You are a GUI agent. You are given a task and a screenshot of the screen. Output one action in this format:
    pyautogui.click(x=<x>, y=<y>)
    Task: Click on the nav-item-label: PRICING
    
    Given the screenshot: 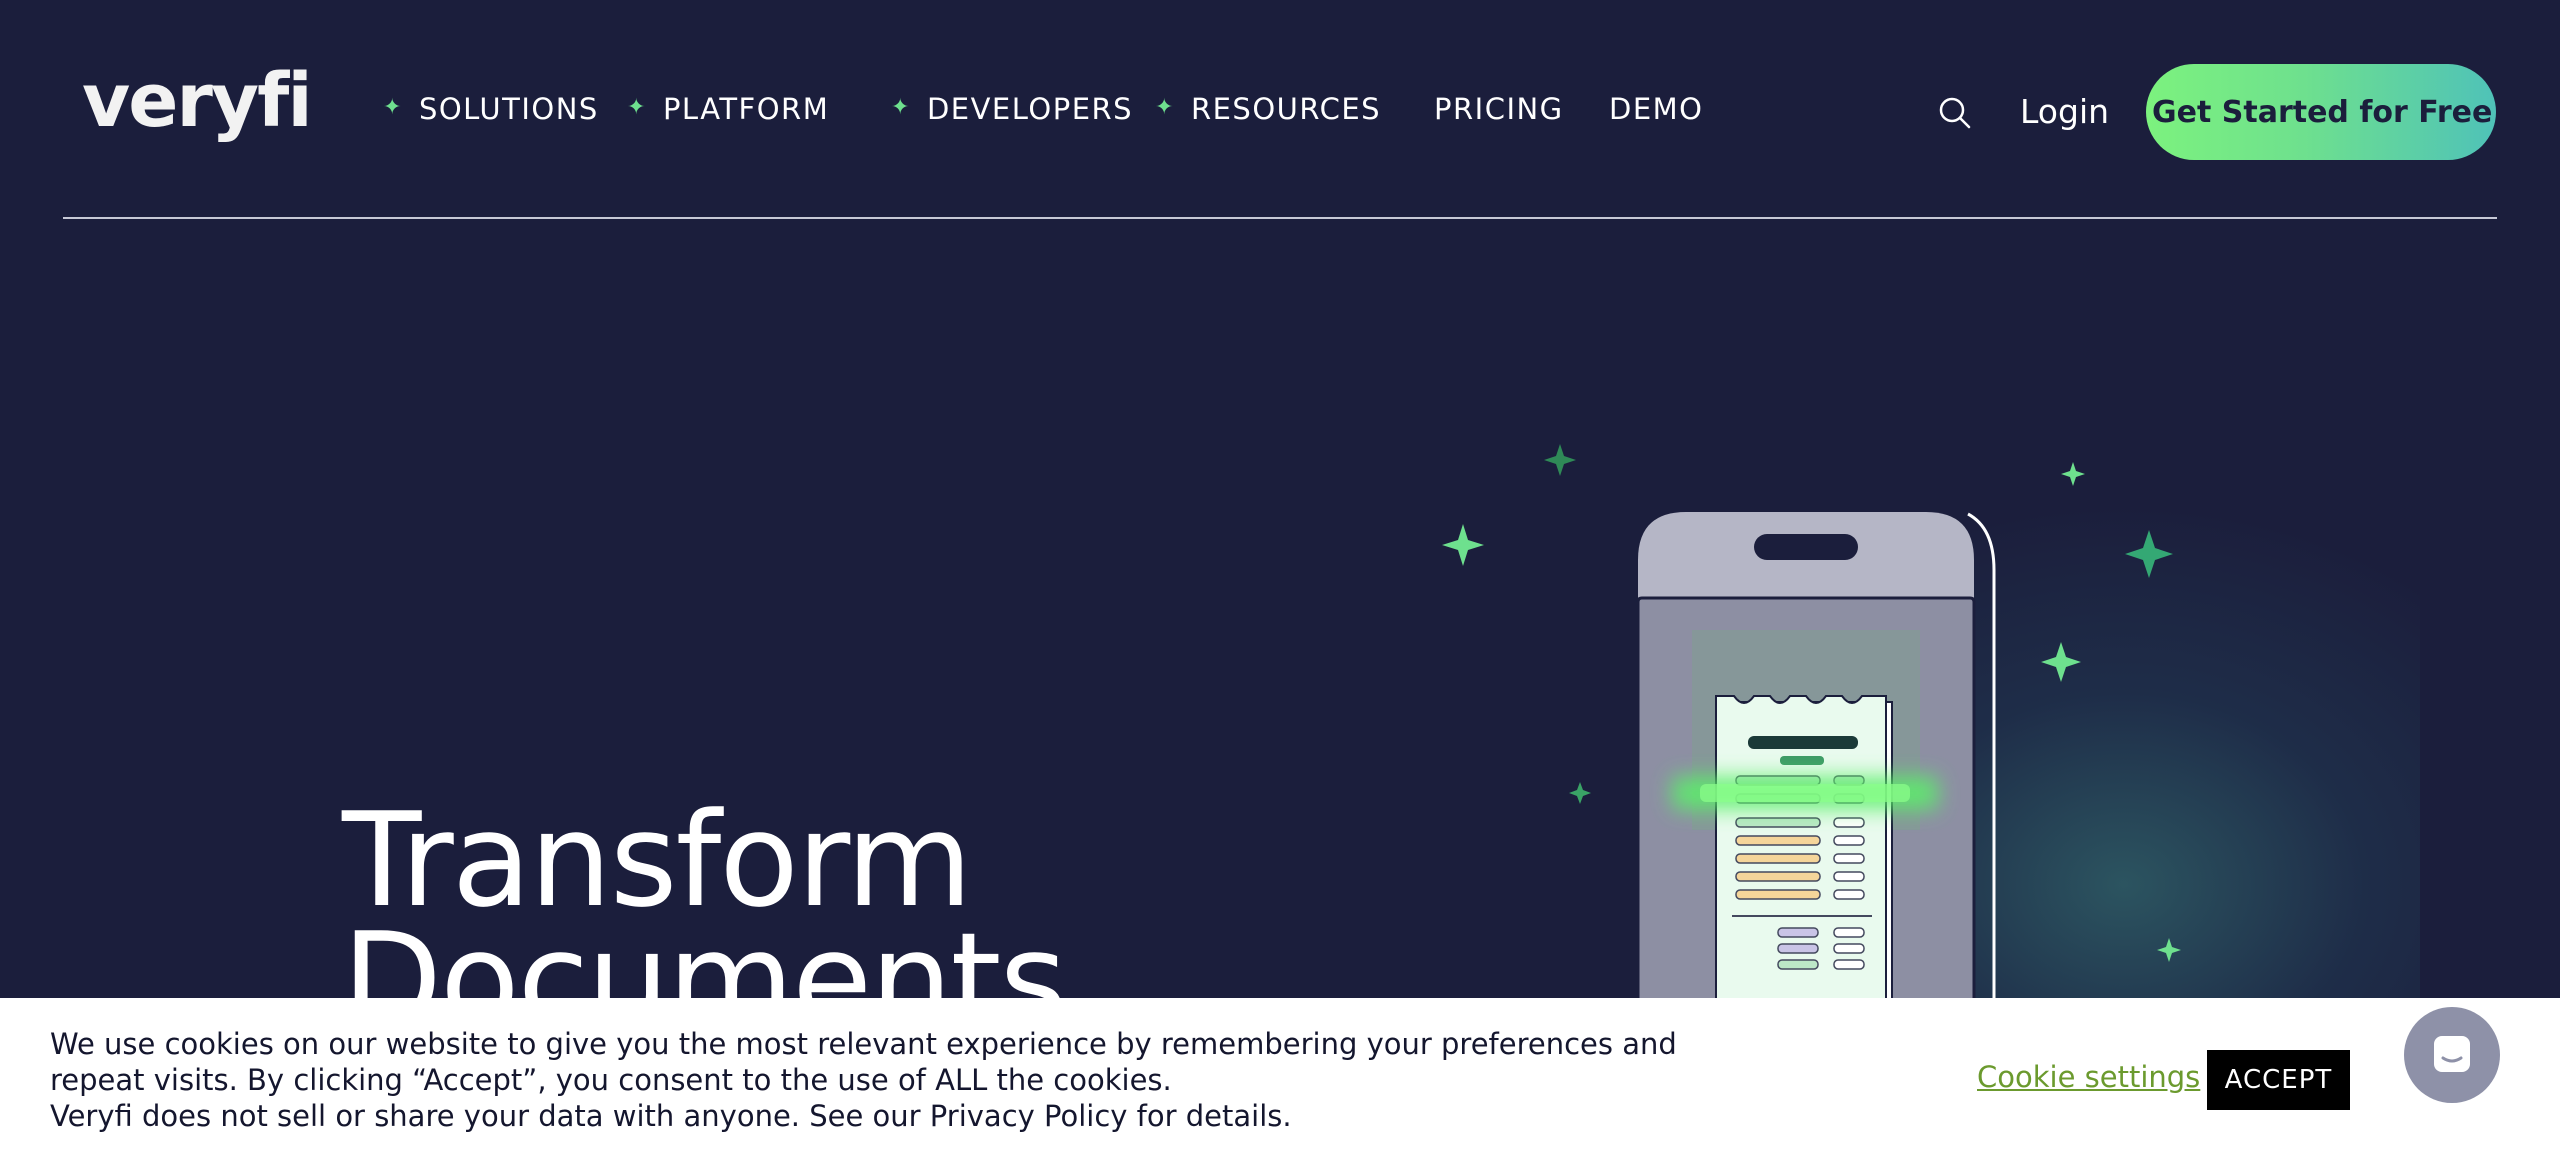 What is the action you would take?
    pyautogui.click(x=1499, y=109)
    